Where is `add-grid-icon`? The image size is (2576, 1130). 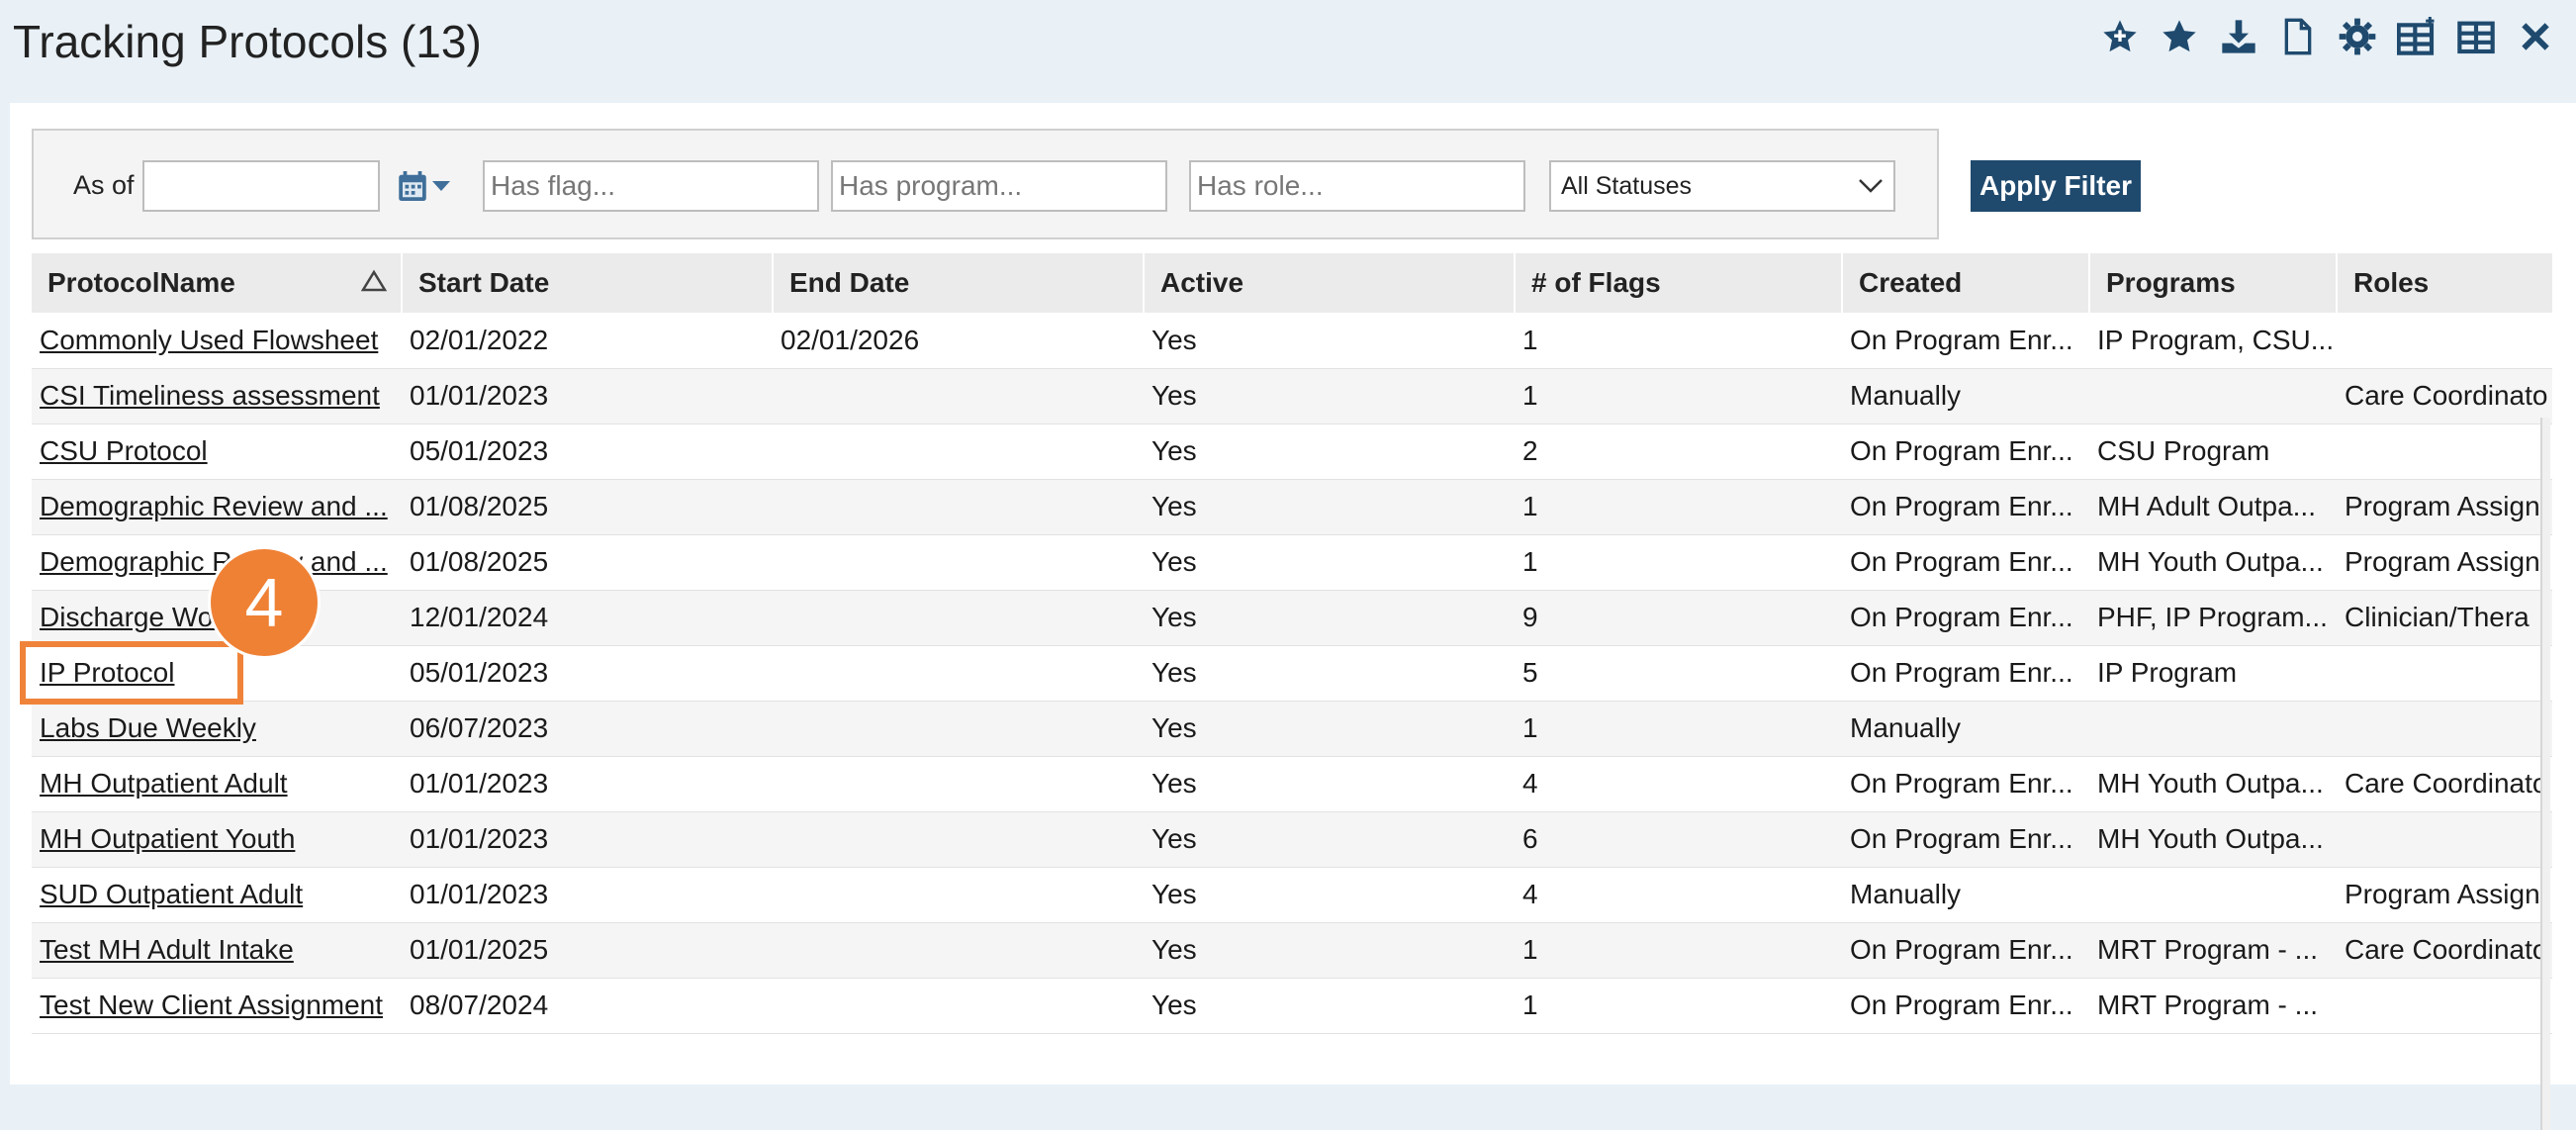
add-grid-icon is located at coordinates (2416, 36).